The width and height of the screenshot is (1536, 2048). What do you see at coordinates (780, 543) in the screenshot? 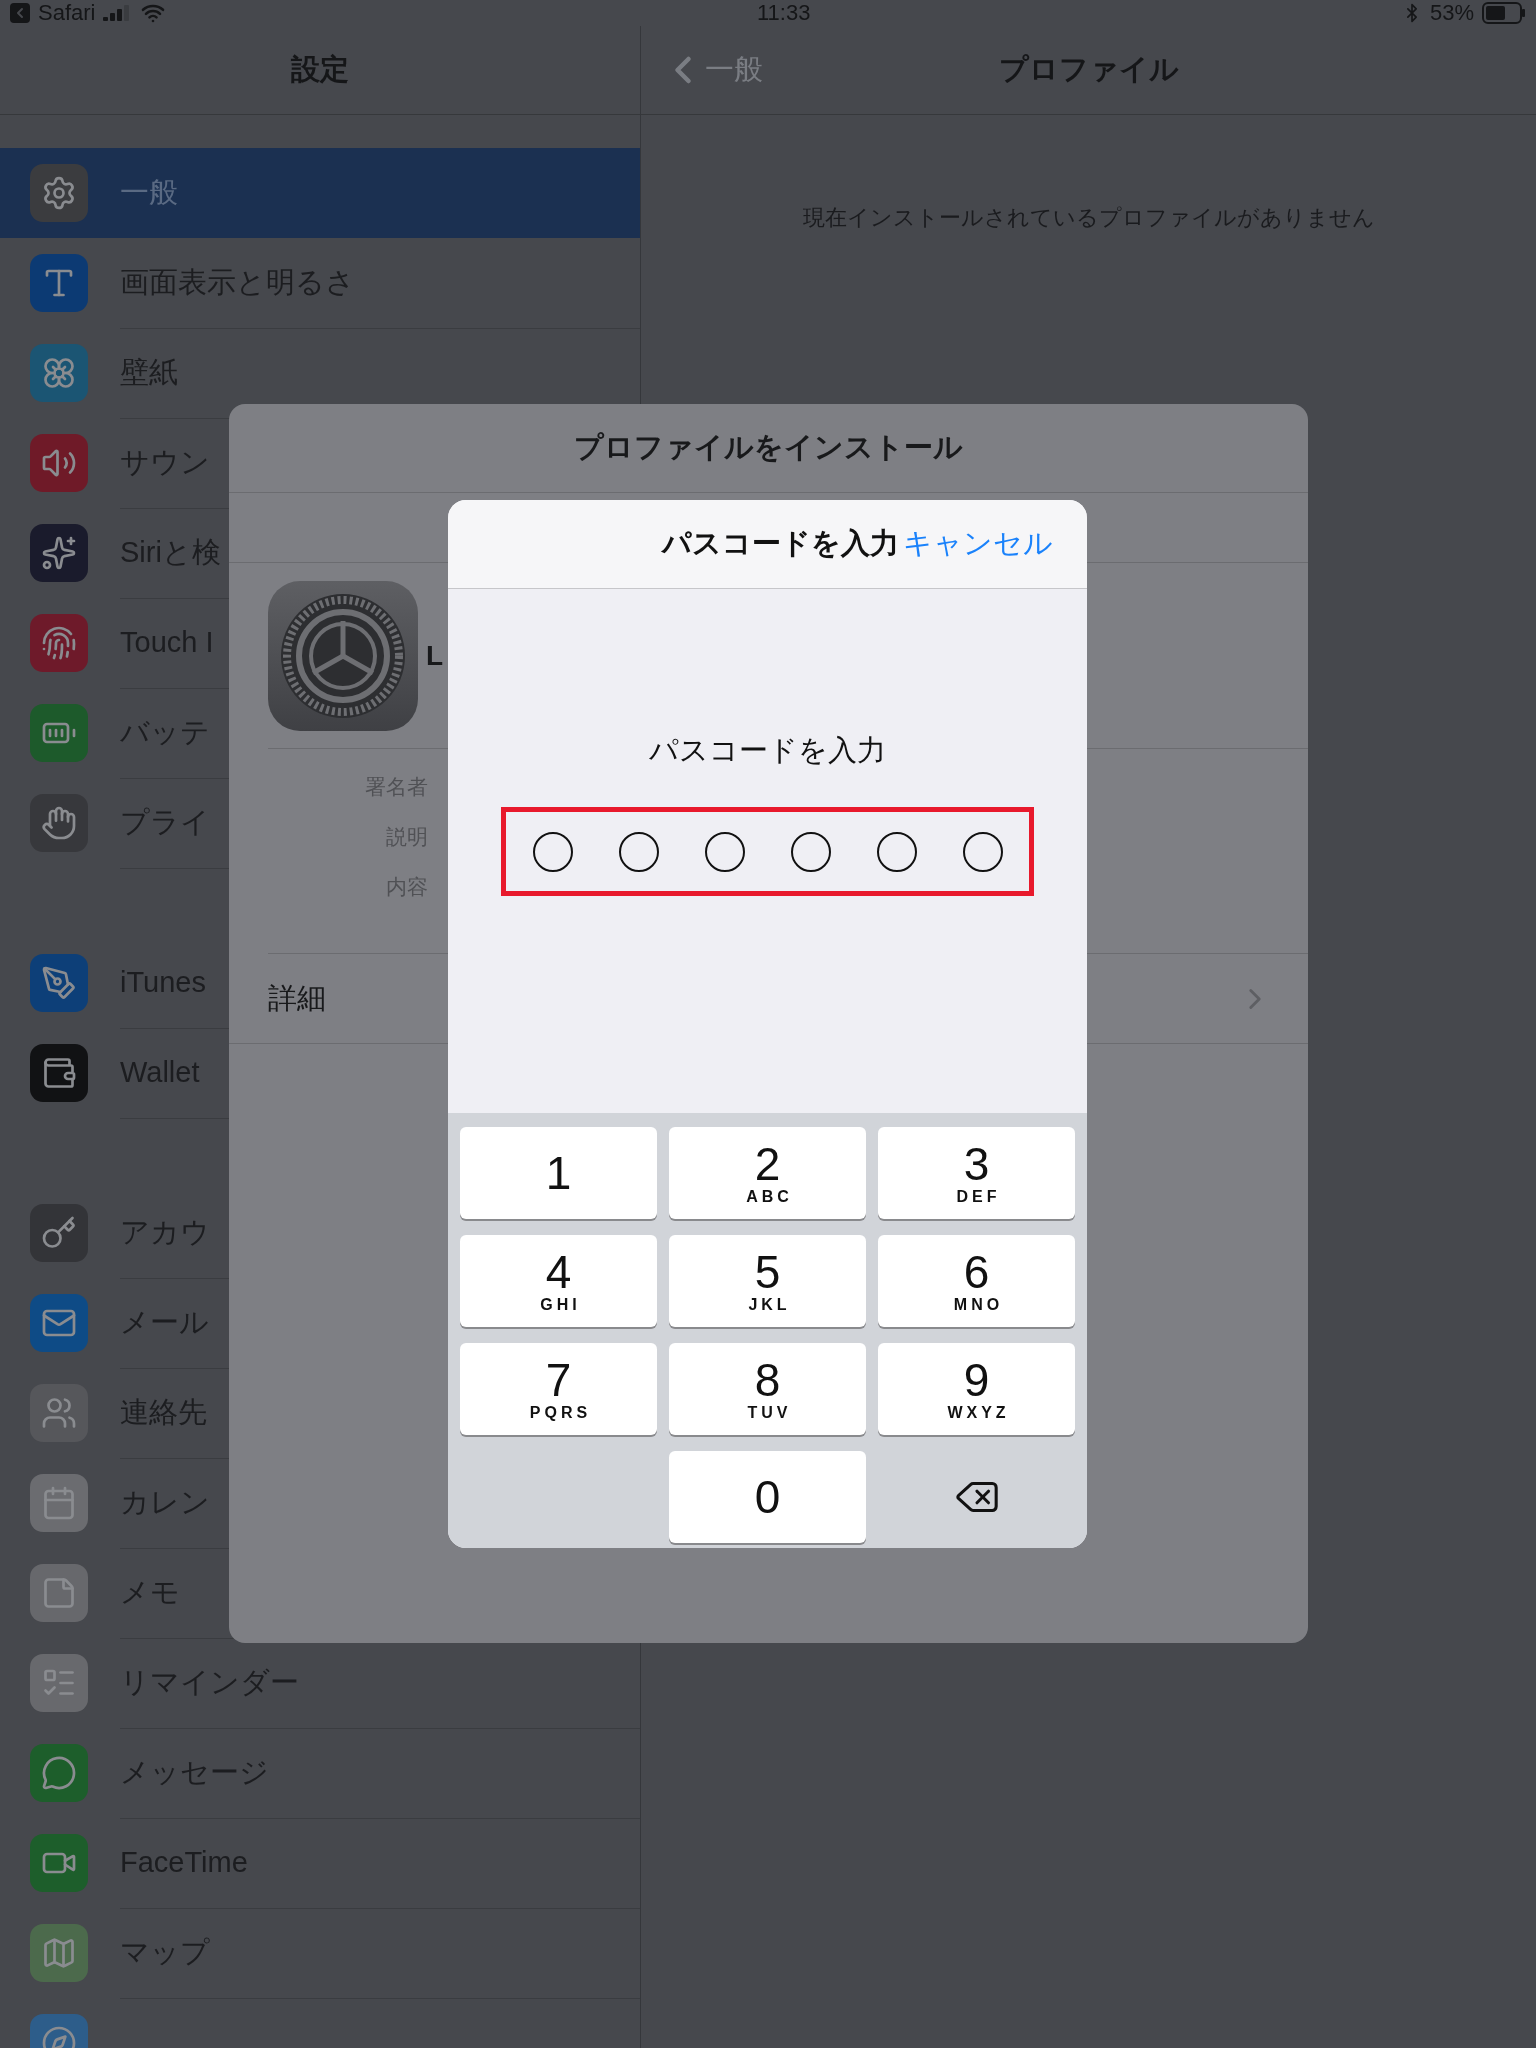
I see `dialog-title: パスコードを入力` at bounding box center [780, 543].